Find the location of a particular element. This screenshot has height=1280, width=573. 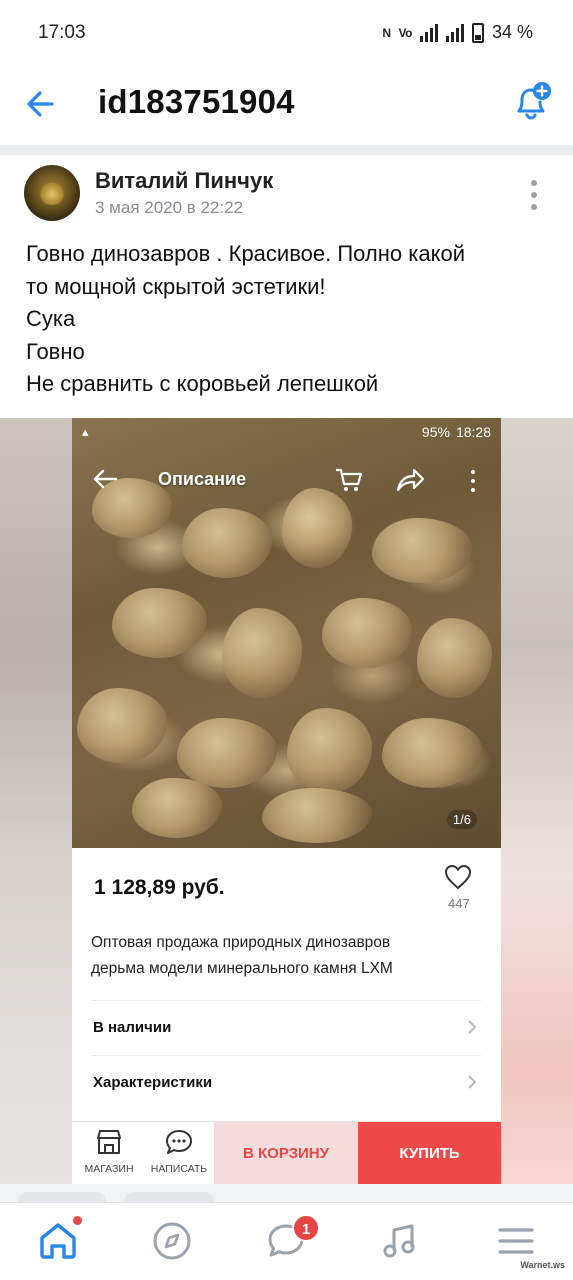

row-availability: В наличии is located at coordinates (286, 1028).